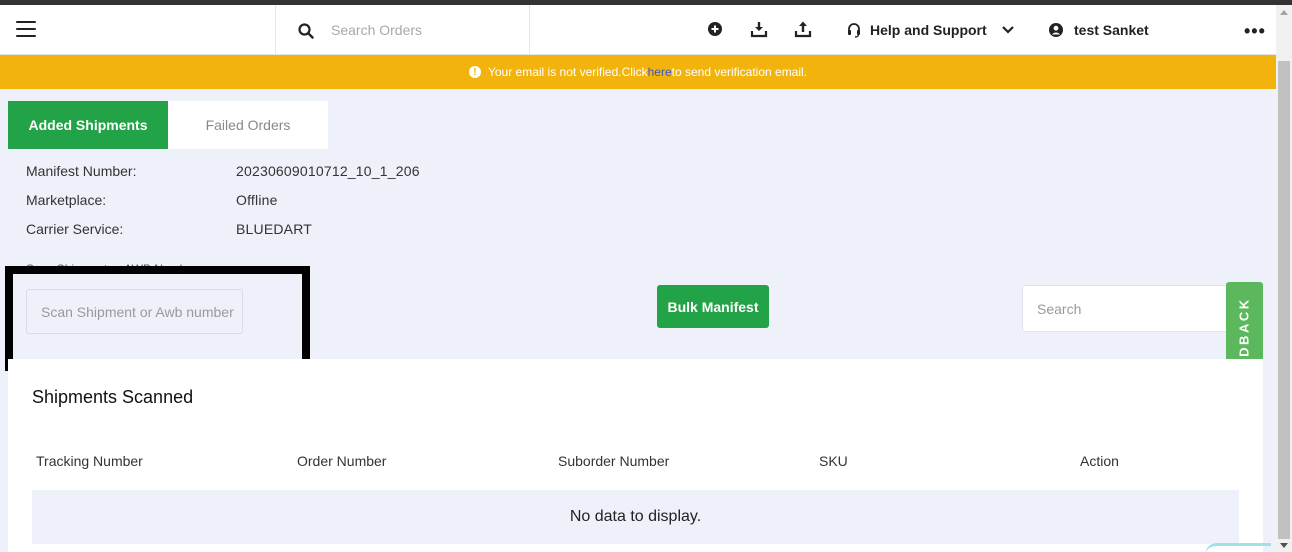 The image size is (1292, 552). What do you see at coordinates (833, 461) in the screenshot?
I see `column-header-sku: SKU` at bounding box center [833, 461].